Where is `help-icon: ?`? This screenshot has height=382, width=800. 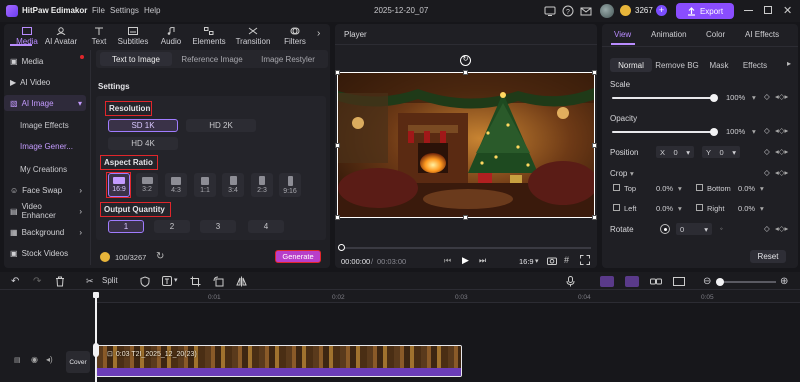
help-icon: ? is located at coordinates (568, 11).